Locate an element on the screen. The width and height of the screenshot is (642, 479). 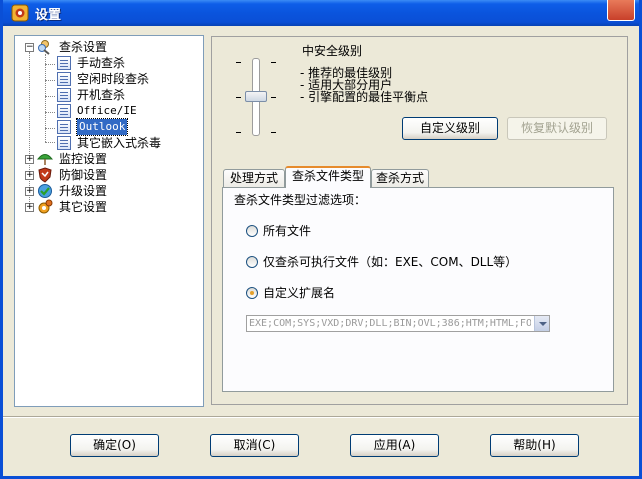
tree-node-label: 升级设置 is located at coordinates (83, 191).